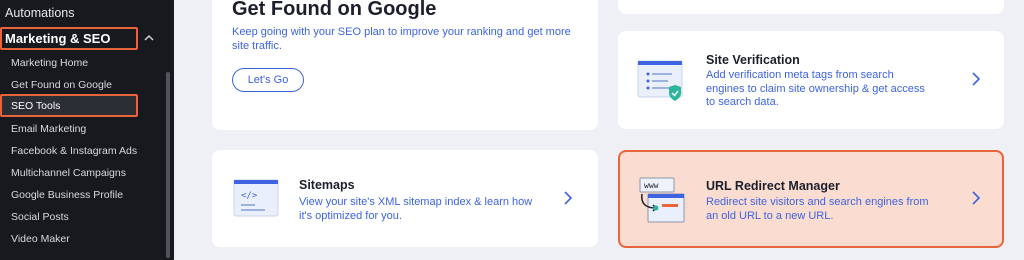 This screenshot has width=1024, height=260. What do you see at coordinates (753, 60) in the screenshot?
I see `site-verification-title: Site Verification` at bounding box center [753, 60].